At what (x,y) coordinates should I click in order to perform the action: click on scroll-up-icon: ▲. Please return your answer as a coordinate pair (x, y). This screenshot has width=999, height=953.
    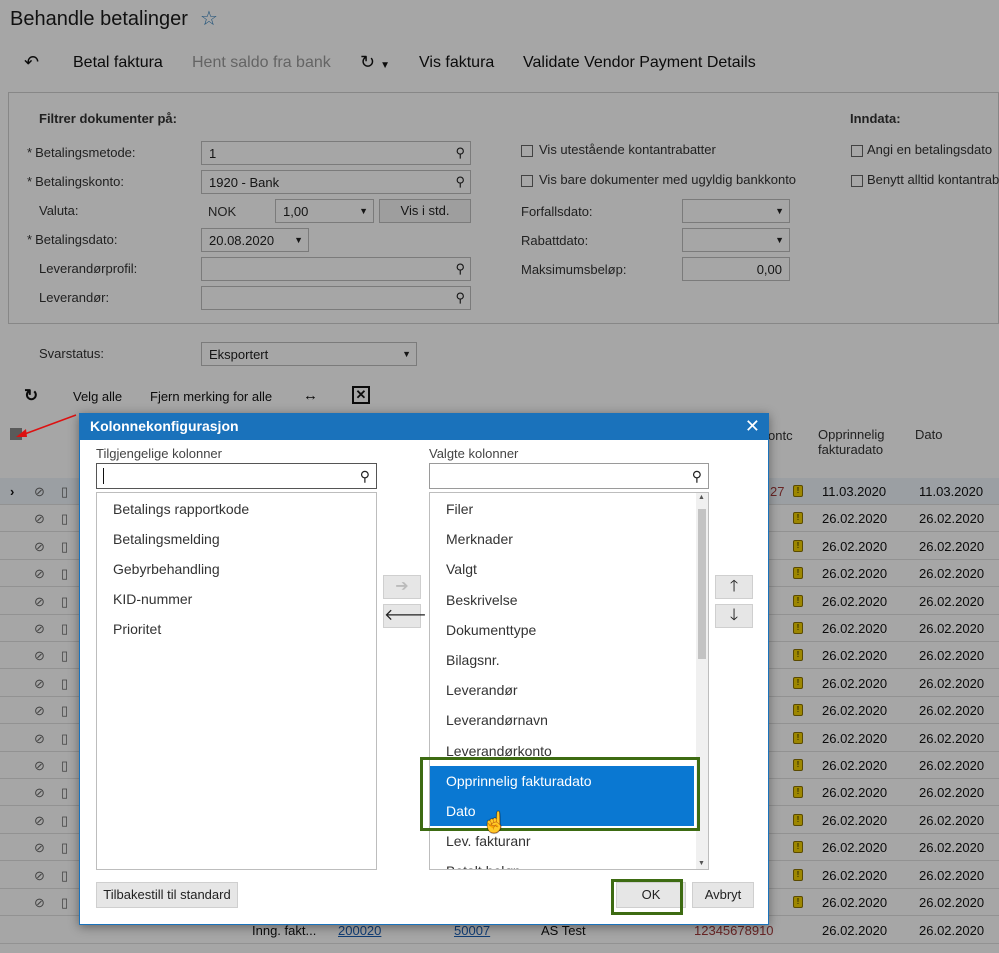
    Looking at the image, I should click on (701, 497).